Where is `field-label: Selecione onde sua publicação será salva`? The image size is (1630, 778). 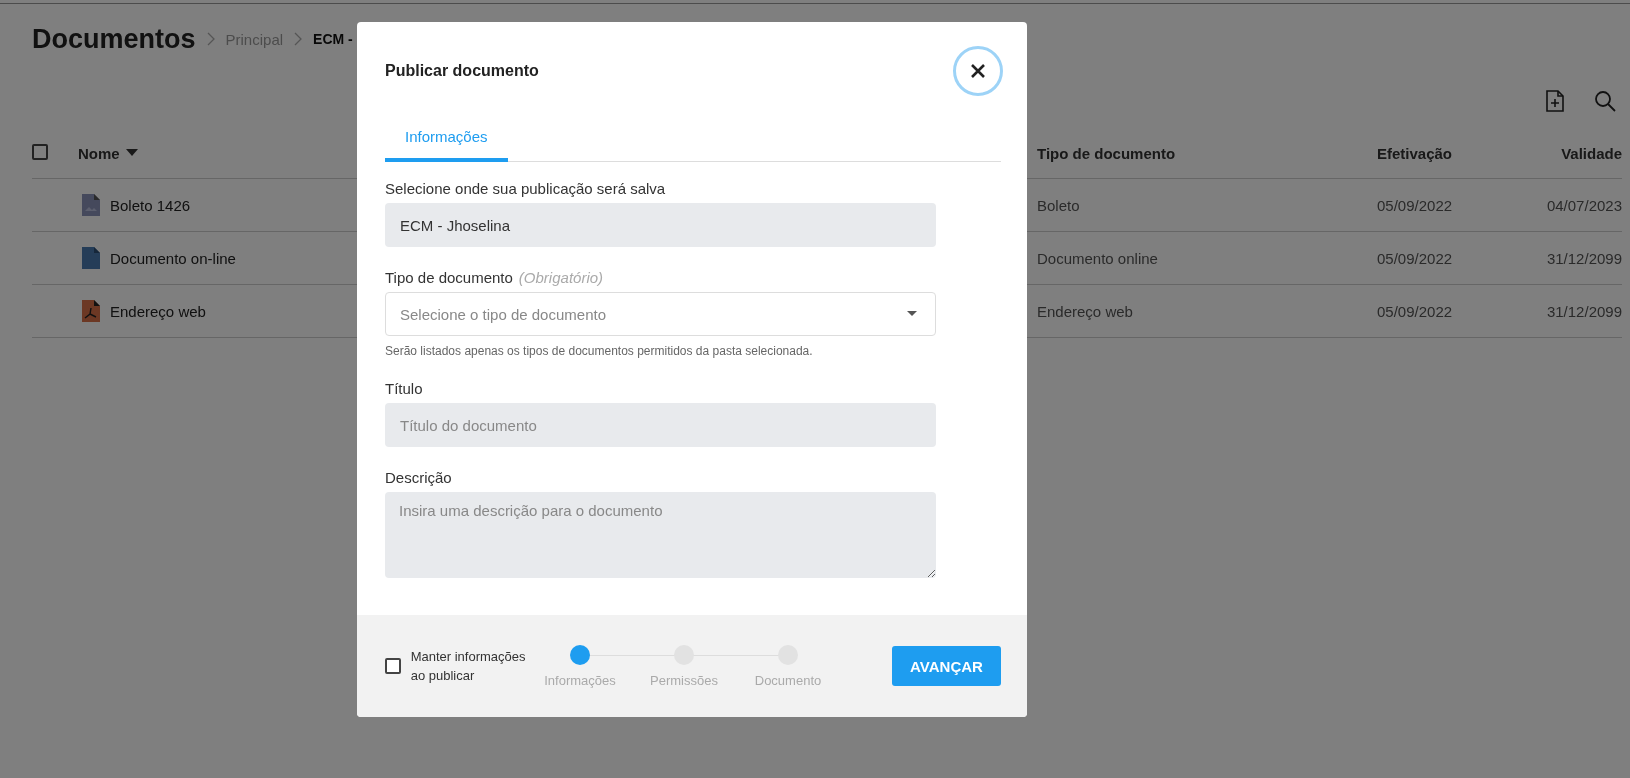 field-label: Selecione onde sua publicação será salva is located at coordinates (525, 188).